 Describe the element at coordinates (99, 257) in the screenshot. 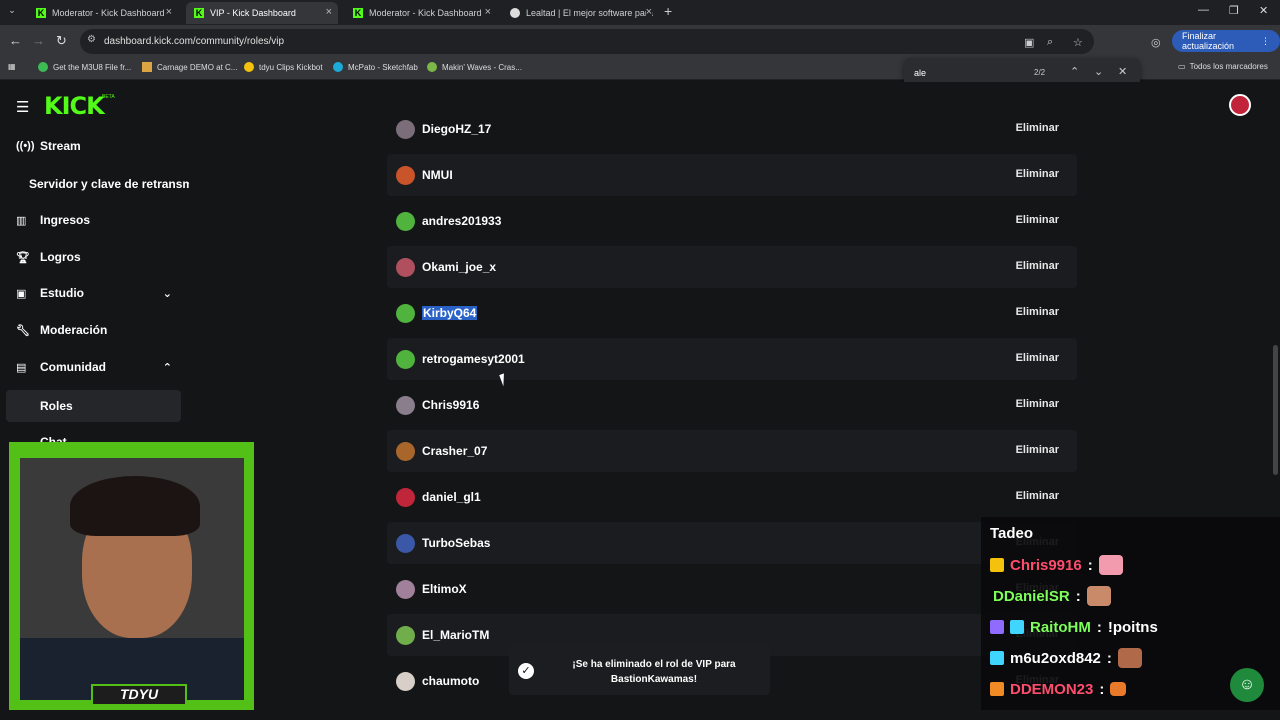

I see `sidebar-item-logros: 🏆︎ Logros` at that location.